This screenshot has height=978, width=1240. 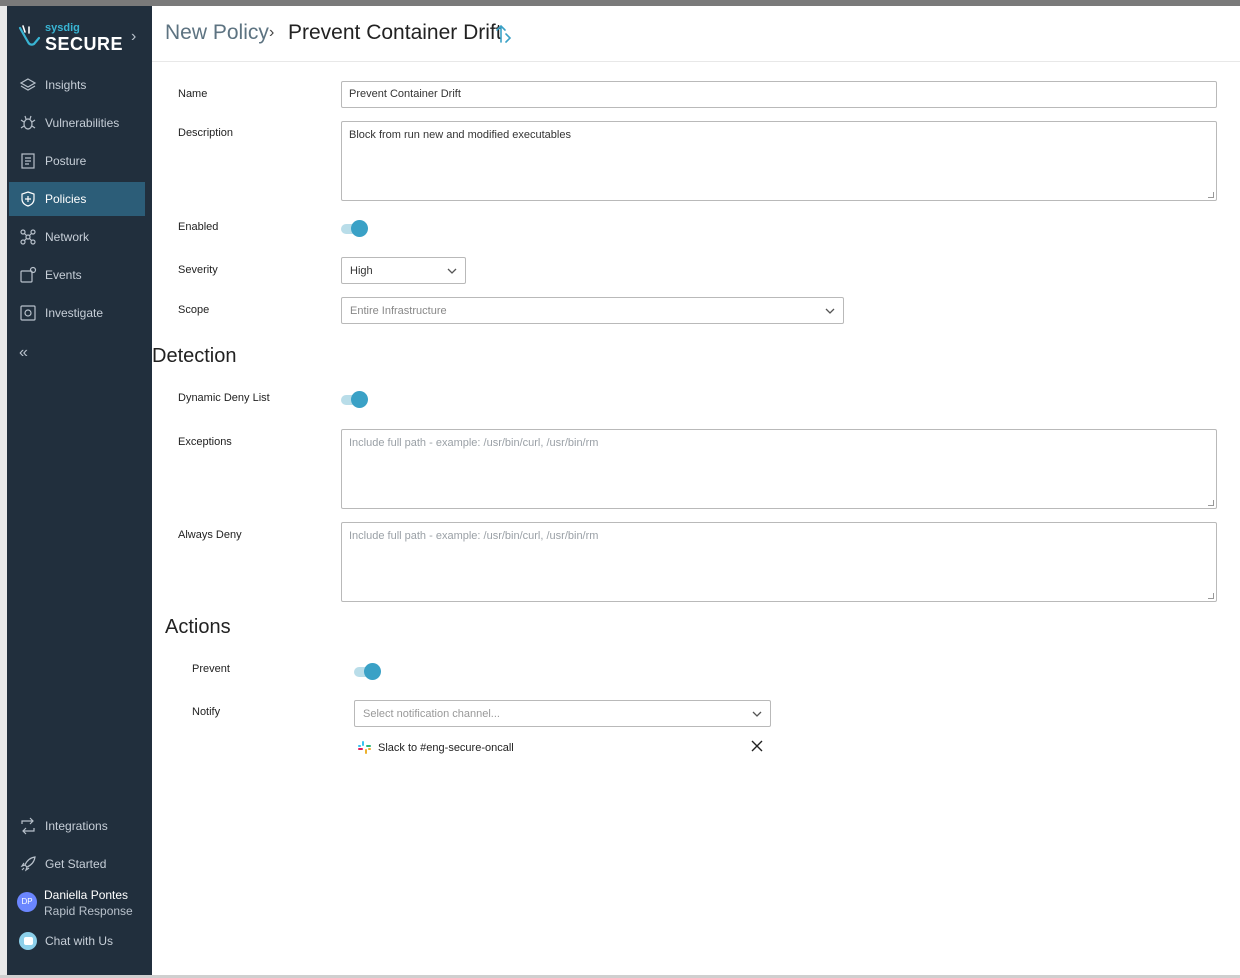 I want to click on avatar: DP, so click(x=27, y=902).